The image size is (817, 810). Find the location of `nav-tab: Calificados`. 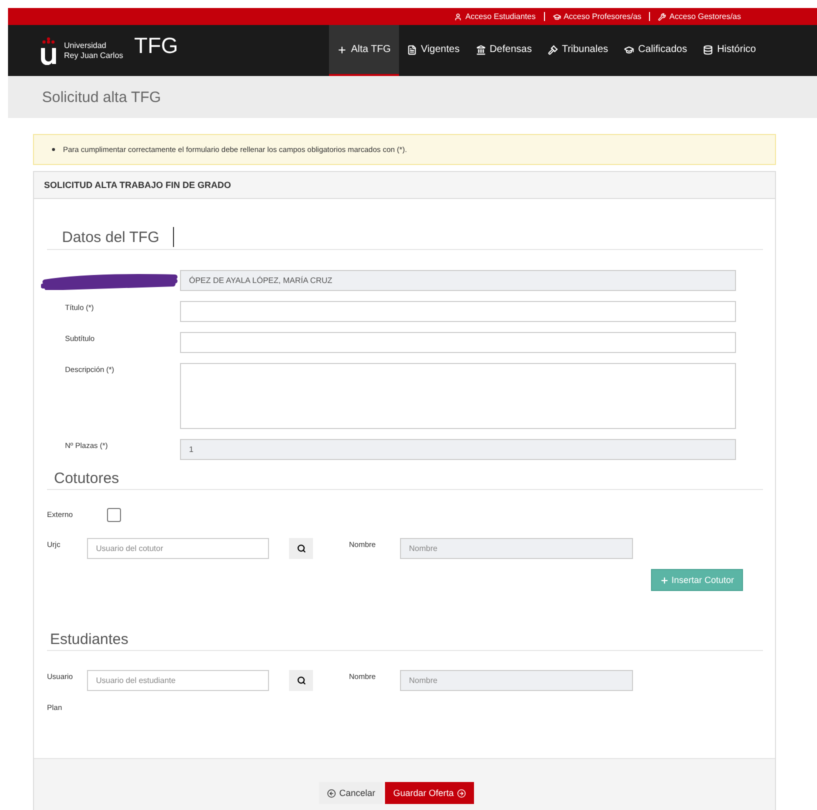

nav-tab: Calificados is located at coordinates (656, 50).